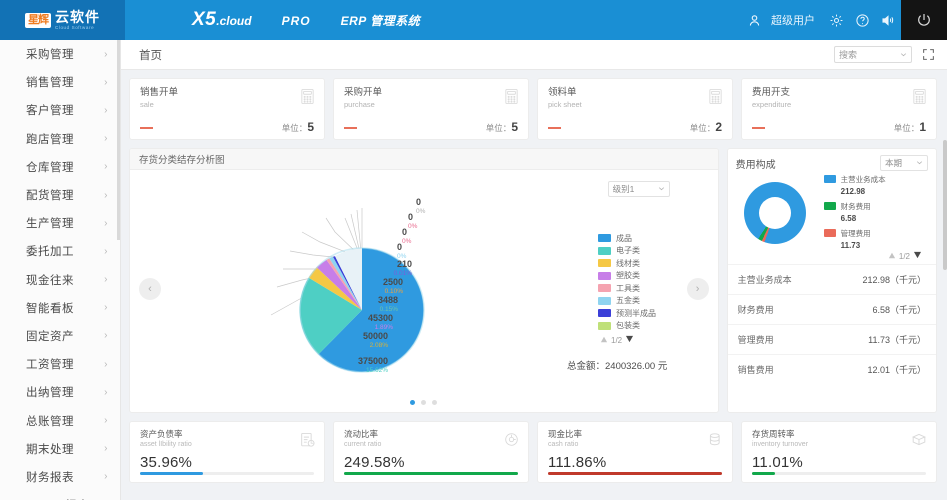  I want to click on user-name: 超级用户, so click(793, 20).